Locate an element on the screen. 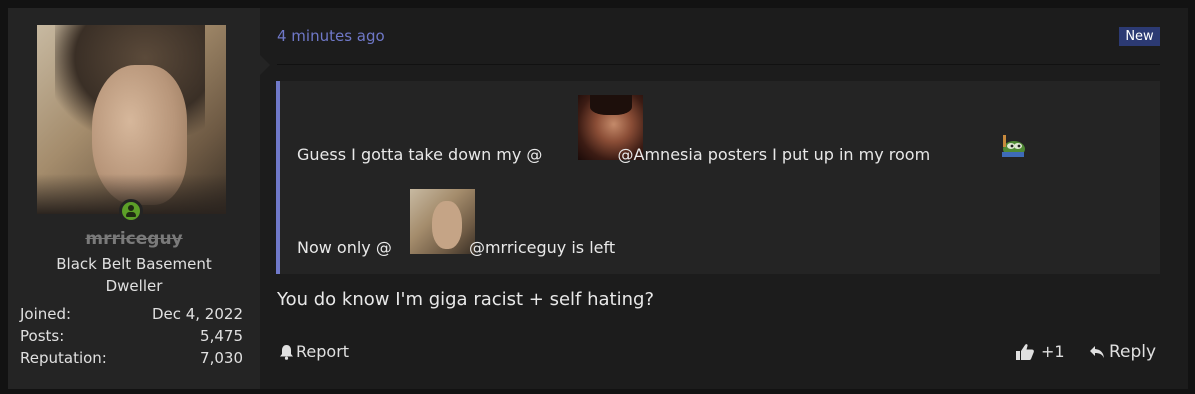 This screenshot has height=394, width=1195. stat-value: 5,475 is located at coordinates (221, 336).